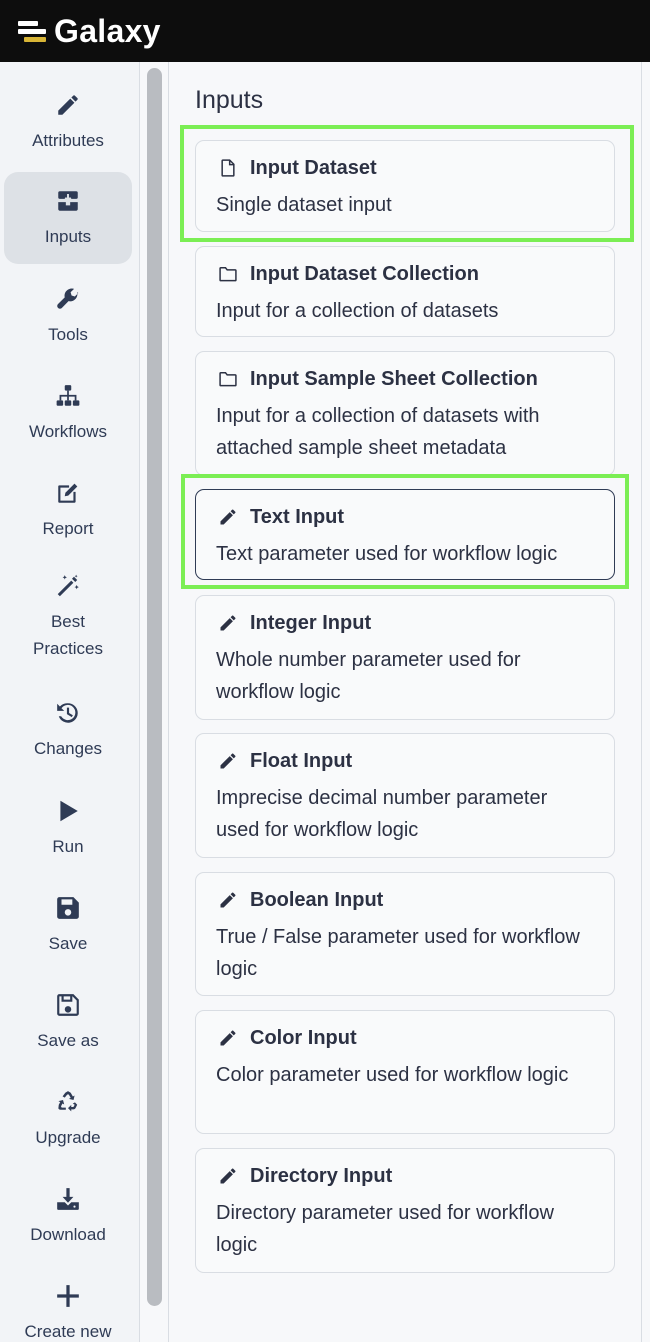  I want to click on nav-label: Best Practices, so click(68, 635).